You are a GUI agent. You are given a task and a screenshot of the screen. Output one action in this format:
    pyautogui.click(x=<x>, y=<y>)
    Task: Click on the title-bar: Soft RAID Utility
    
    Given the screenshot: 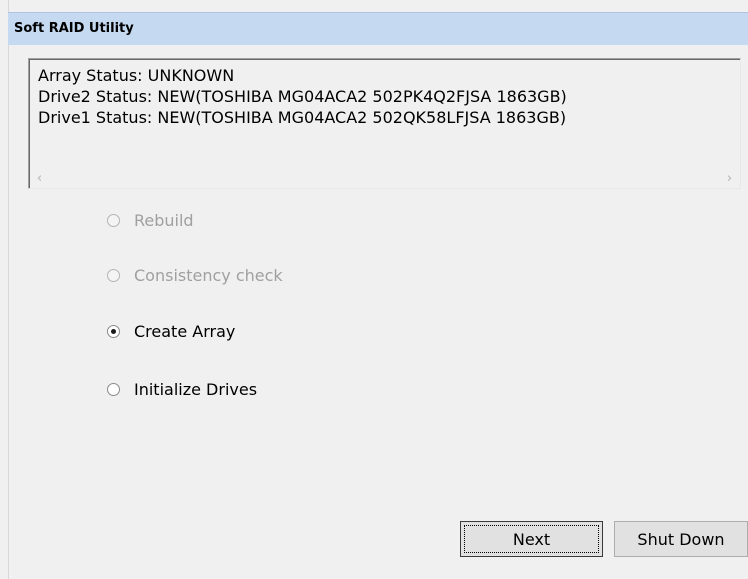 What is the action you would take?
    pyautogui.click(x=378, y=28)
    